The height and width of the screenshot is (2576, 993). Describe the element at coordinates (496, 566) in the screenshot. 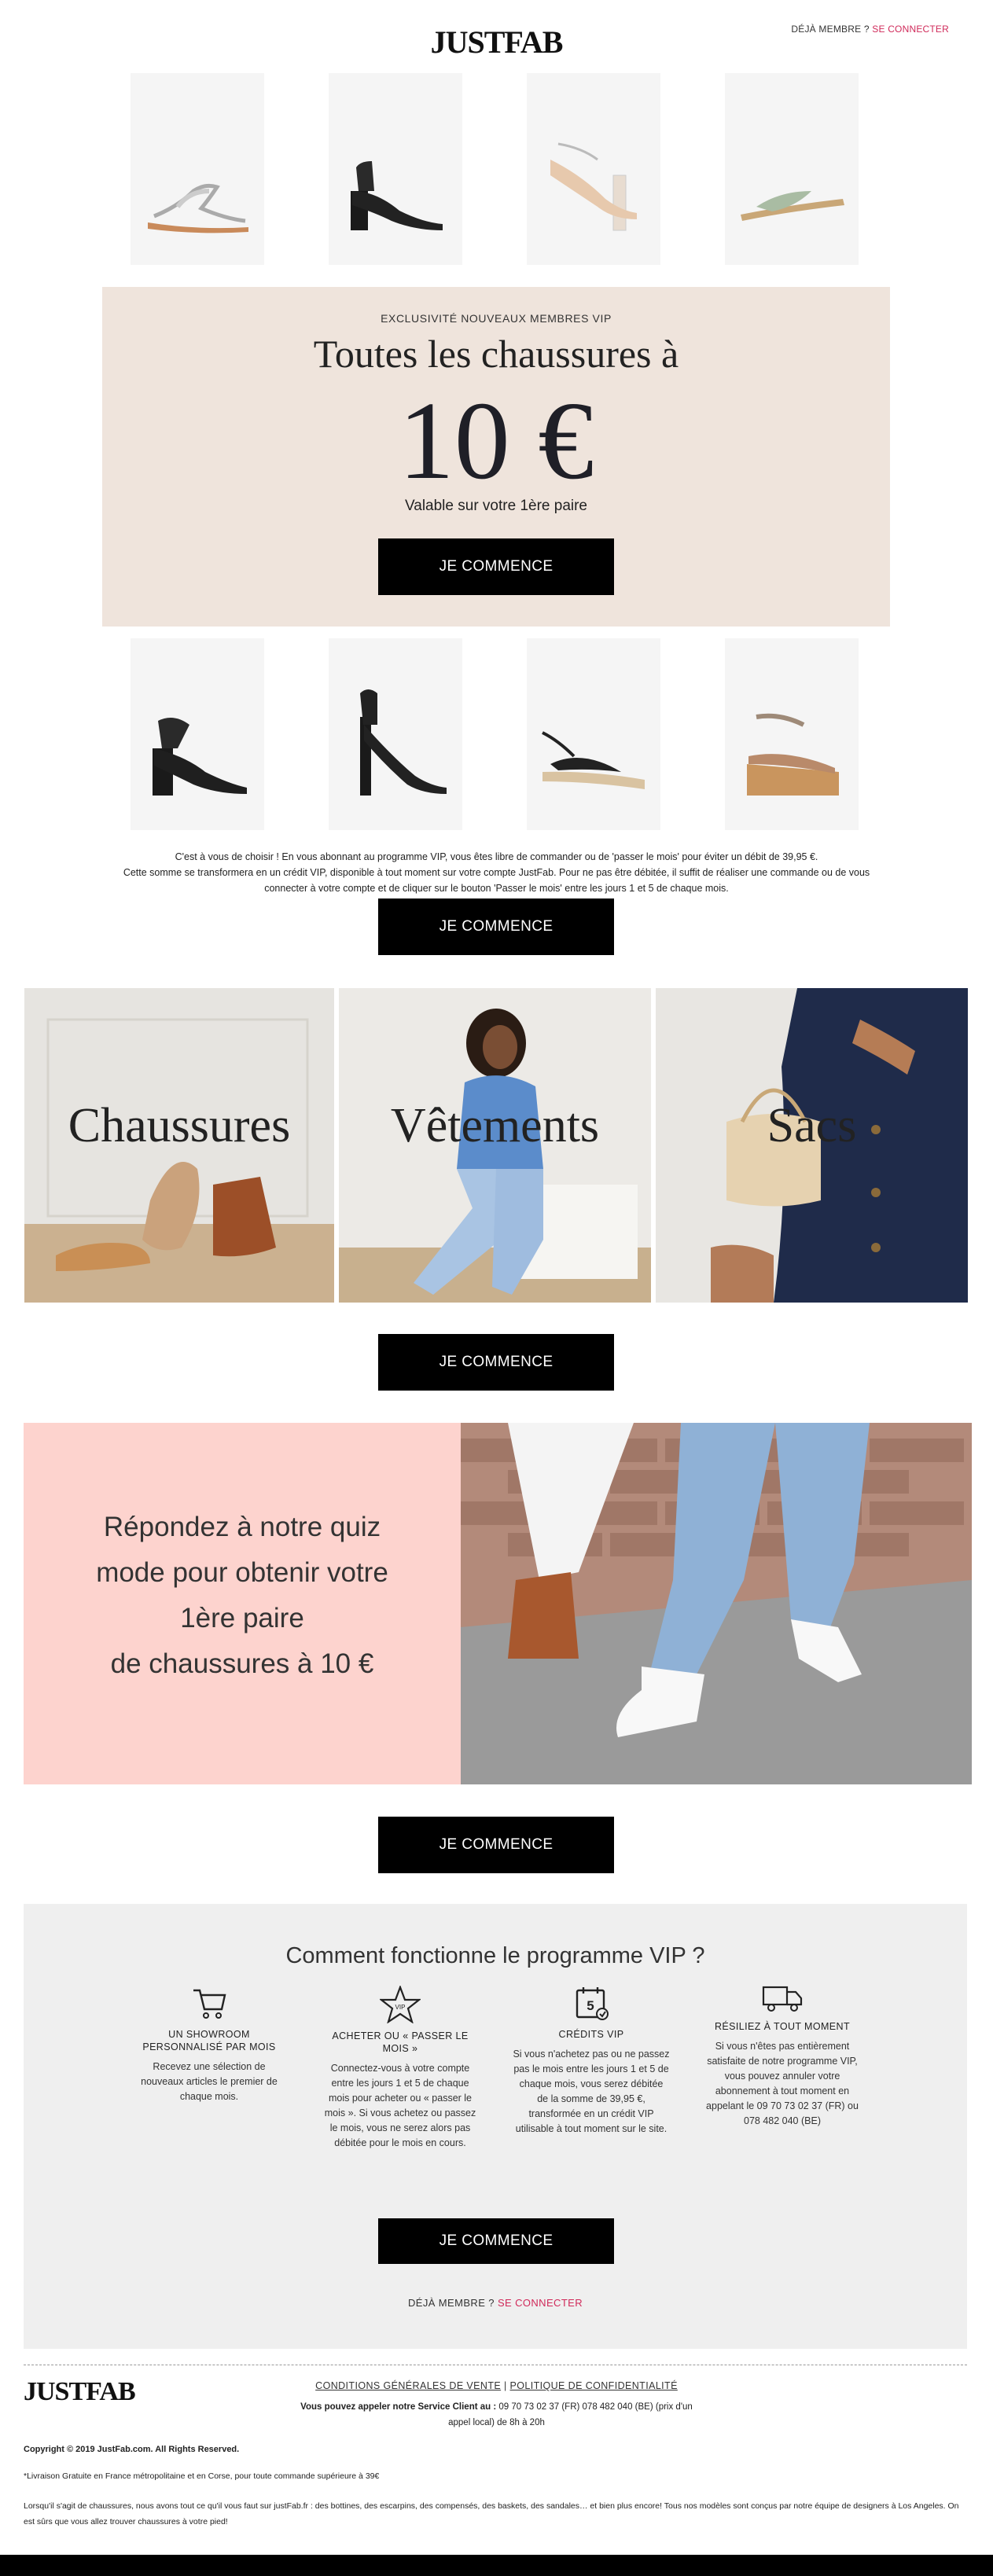

I see `promo-cta-button: JE COMMENCE` at that location.